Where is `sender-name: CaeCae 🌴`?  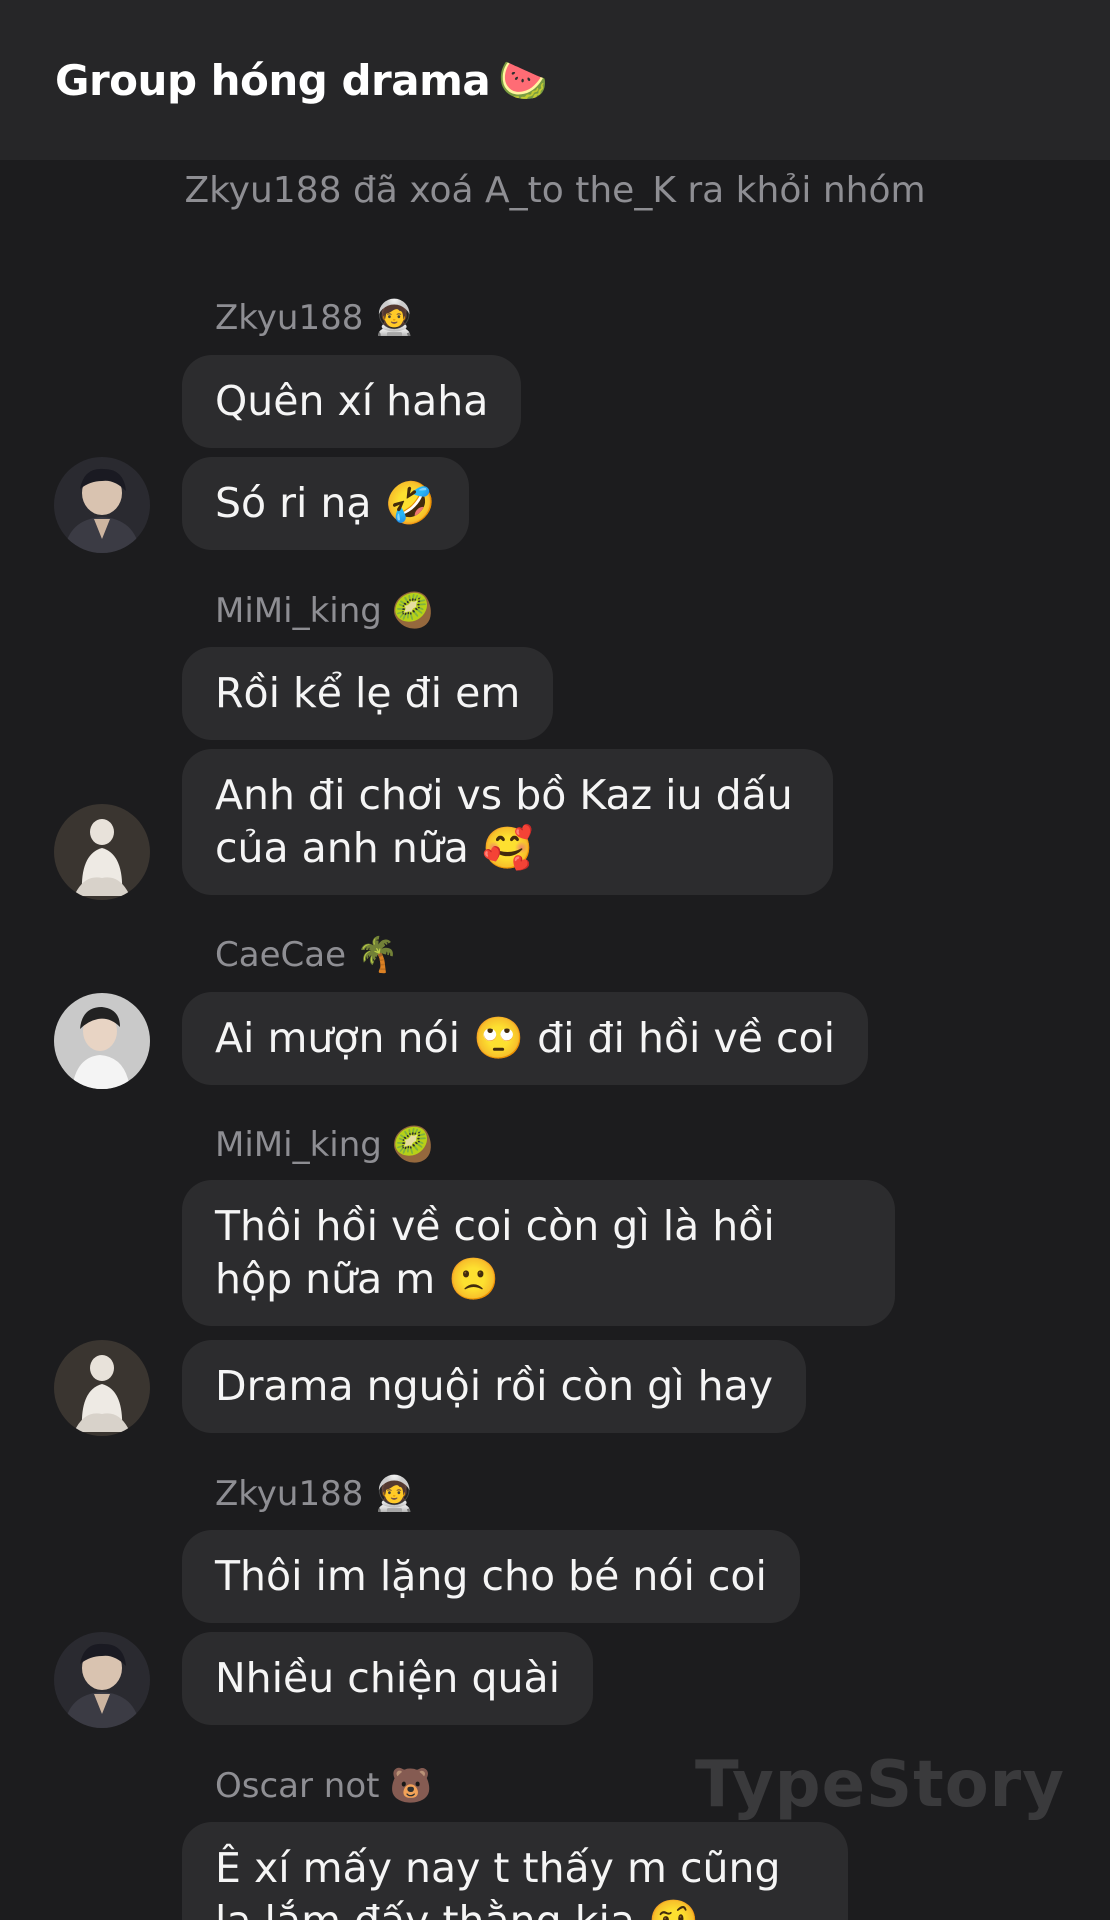
sender-name: CaeCae 🌴 is located at coordinates (307, 955).